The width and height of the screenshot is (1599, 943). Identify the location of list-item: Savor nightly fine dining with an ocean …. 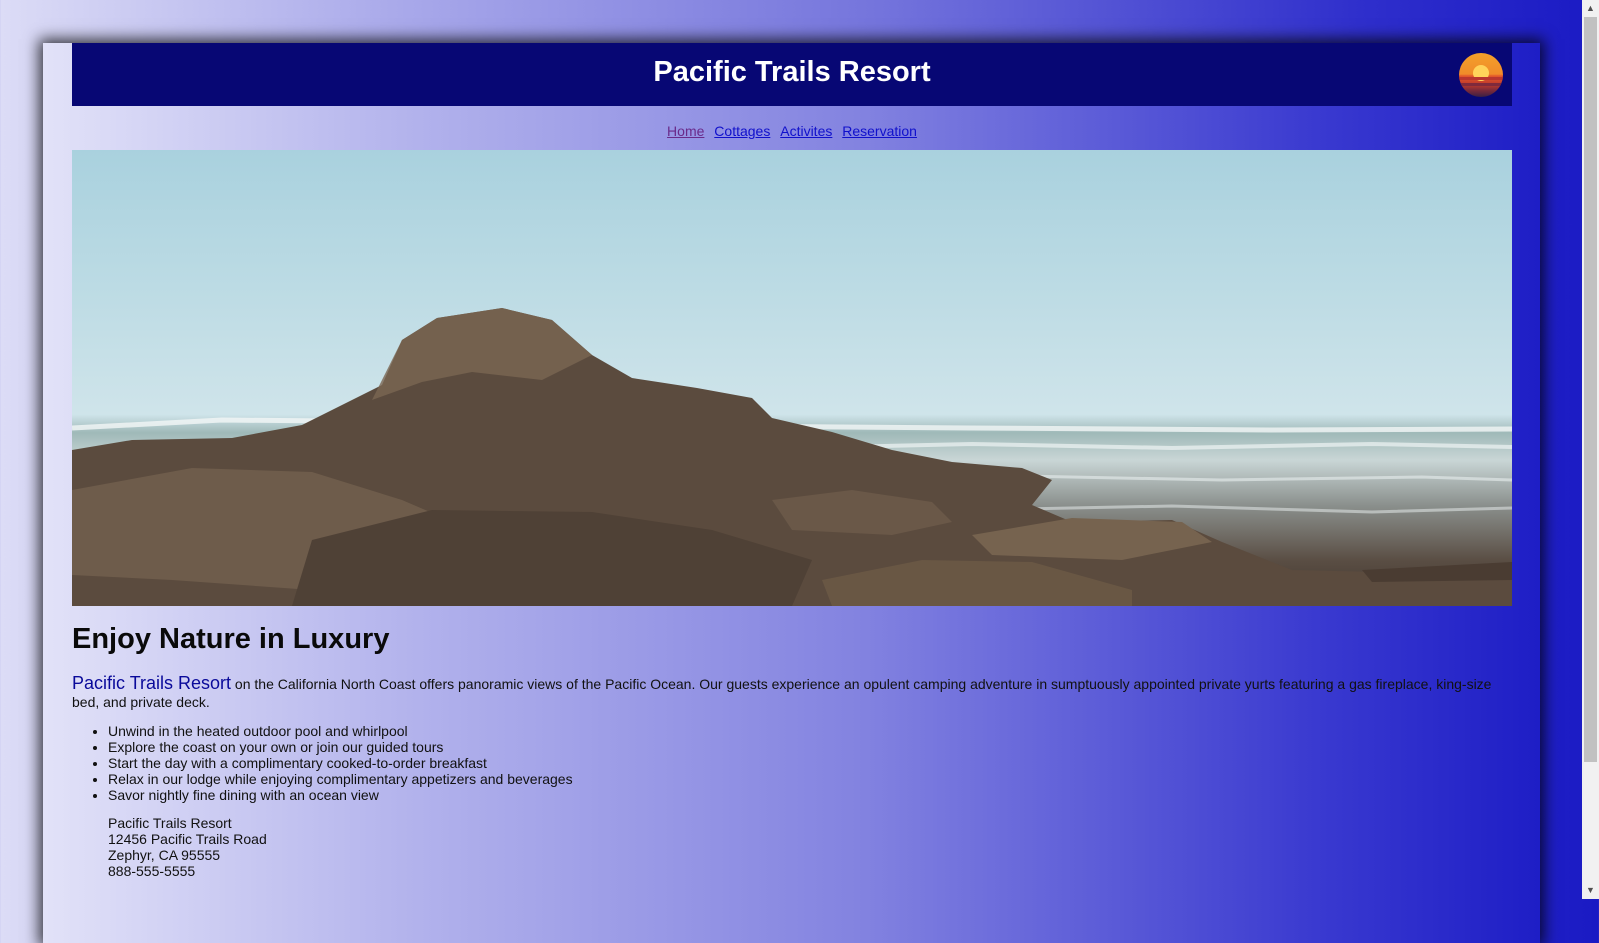
(810, 795).